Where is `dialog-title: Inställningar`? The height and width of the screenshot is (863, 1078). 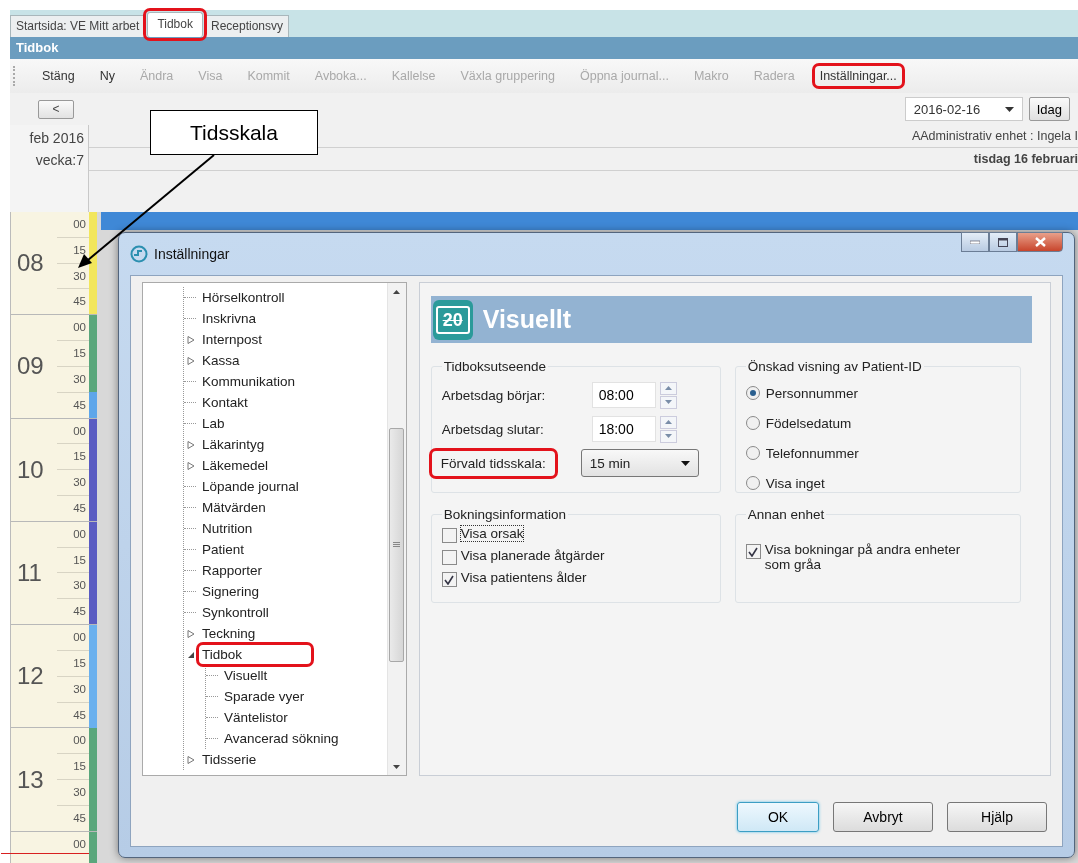 dialog-title: Inställningar is located at coordinates (192, 254).